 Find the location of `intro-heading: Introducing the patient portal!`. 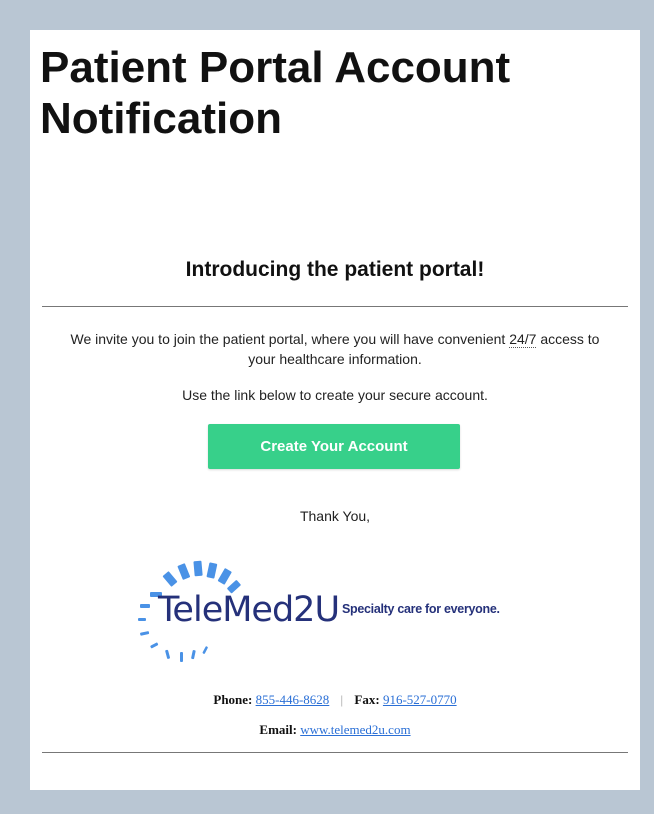

intro-heading: Introducing the patient portal! is located at coordinates (335, 269).